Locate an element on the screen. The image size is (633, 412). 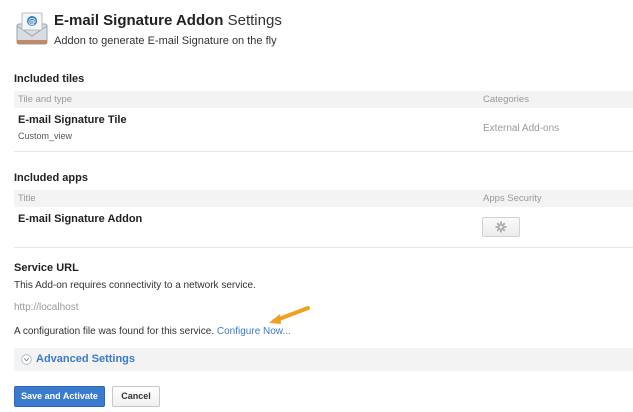
expand-circle-icon is located at coordinates (26, 359).